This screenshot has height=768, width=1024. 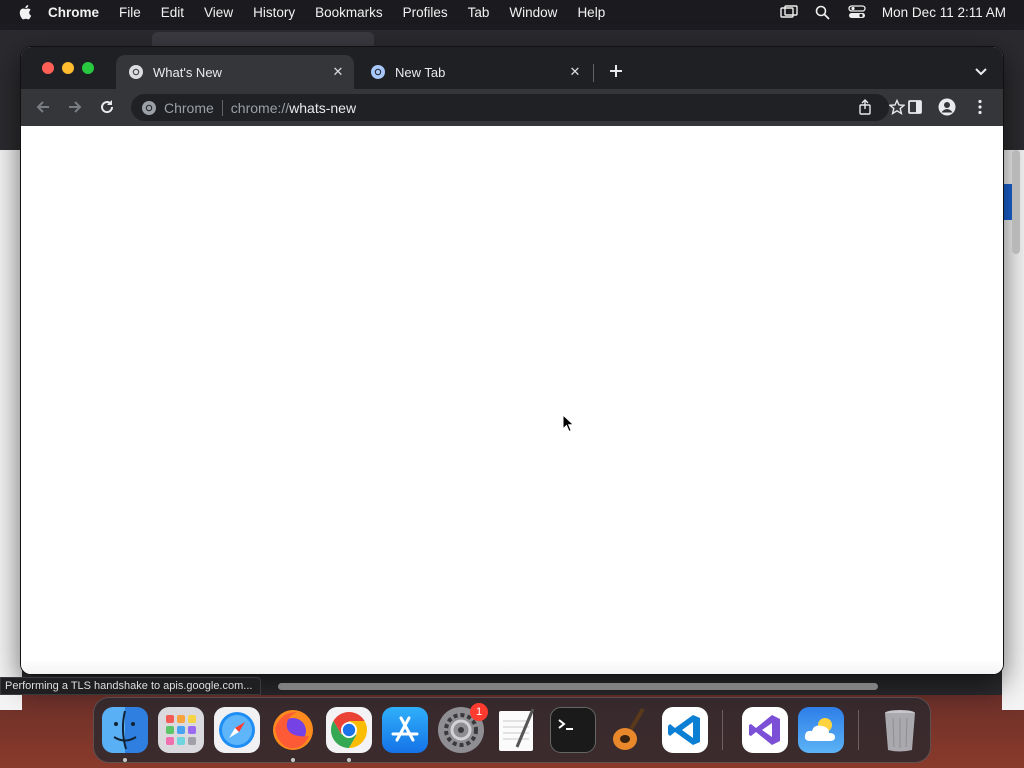 What do you see at coordinates (260, 107) in the screenshot?
I see `url-scheme: chrome://` at bounding box center [260, 107].